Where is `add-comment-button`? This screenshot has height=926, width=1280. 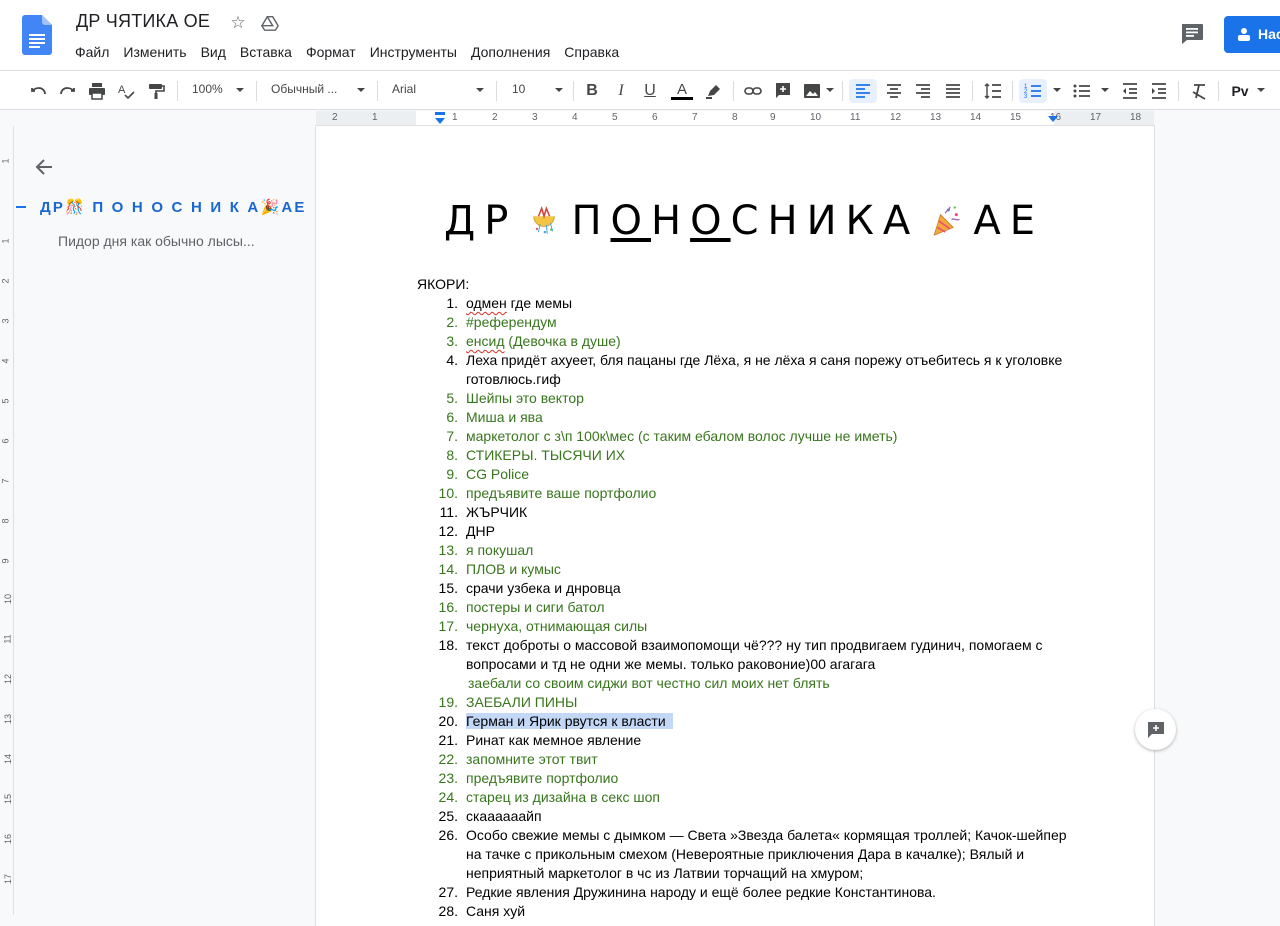 add-comment-button is located at coordinates (1155, 729).